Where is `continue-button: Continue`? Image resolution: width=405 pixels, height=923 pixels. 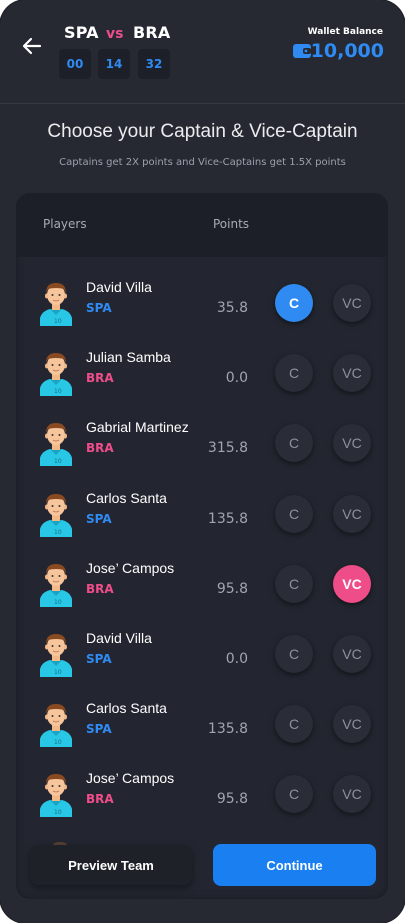 continue-button: Continue is located at coordinates (294, 865).